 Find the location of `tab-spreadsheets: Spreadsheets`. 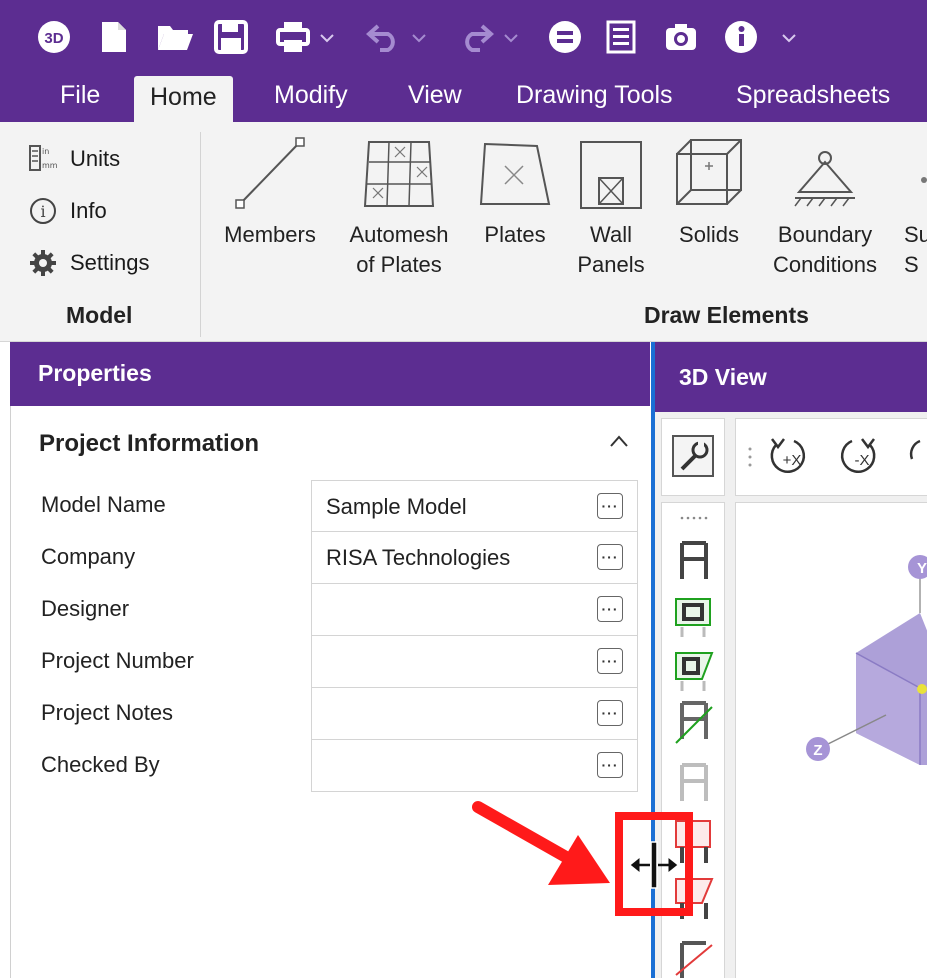

tab-spreadsheets: Spreadsheets is located at coordinates (813, 97).